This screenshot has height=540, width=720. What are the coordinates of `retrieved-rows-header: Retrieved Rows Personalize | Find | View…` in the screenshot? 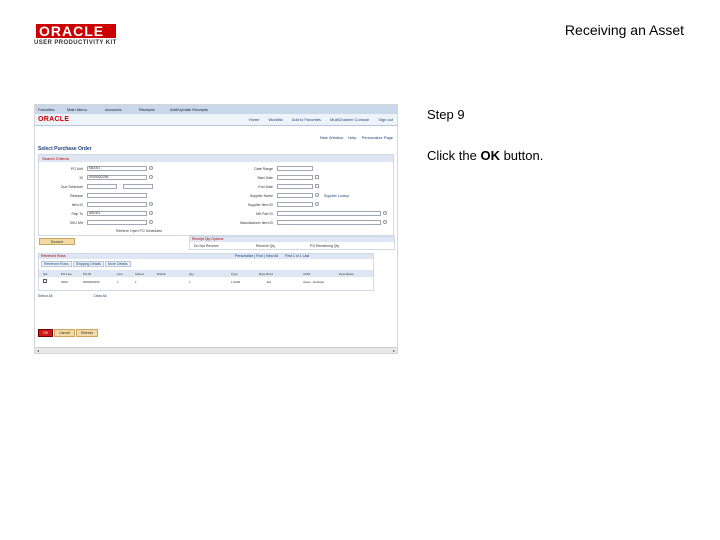 It's located at (206, 256).